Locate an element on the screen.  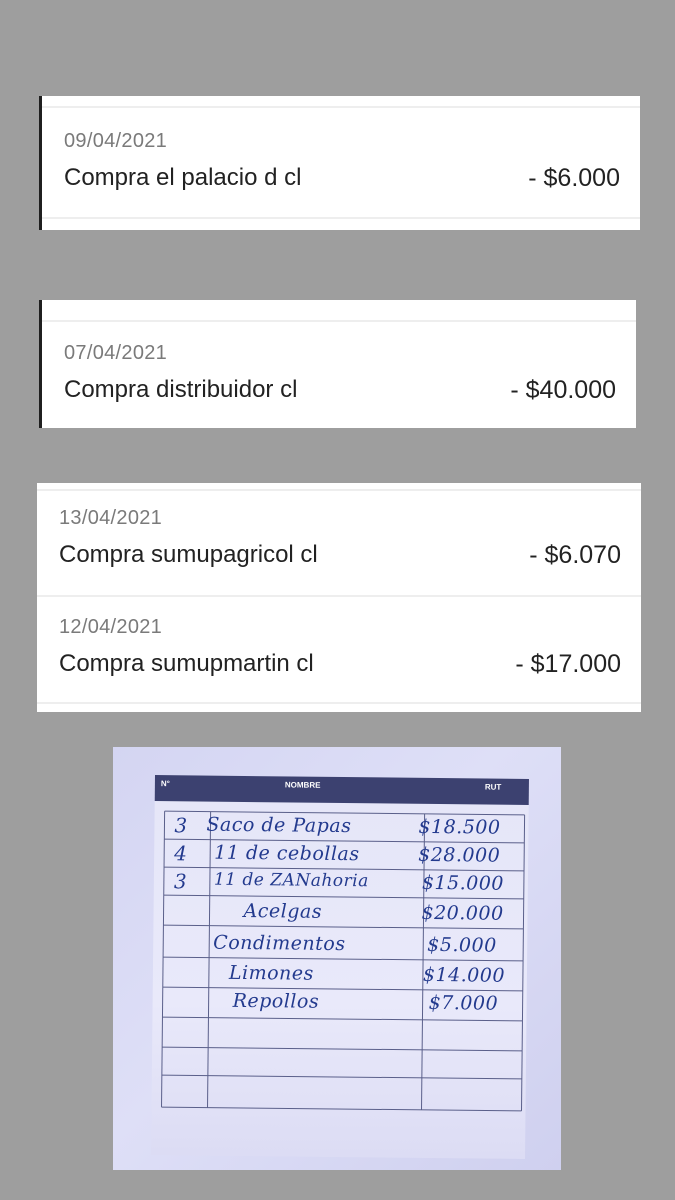
transaction-description: Compra sumupagricol cl is located at coordinates (188, 554).